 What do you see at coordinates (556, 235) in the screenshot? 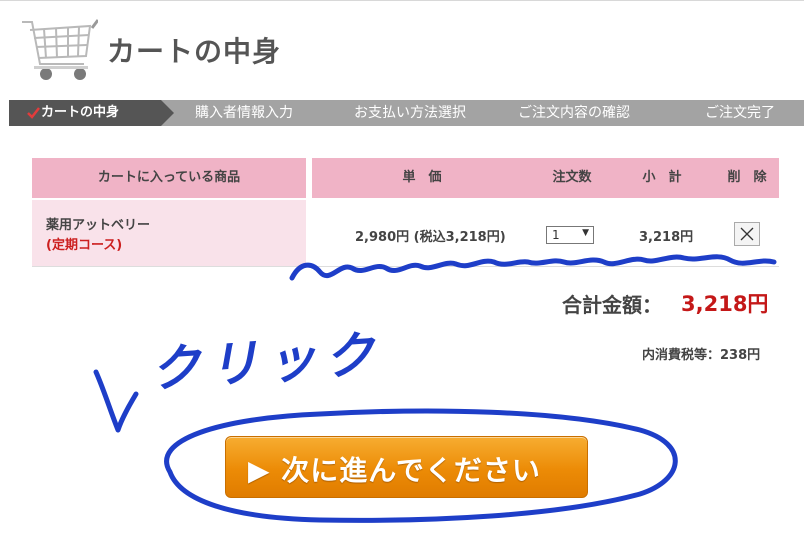
I see `quantity-value: 1` at bounding box center [556, 235].